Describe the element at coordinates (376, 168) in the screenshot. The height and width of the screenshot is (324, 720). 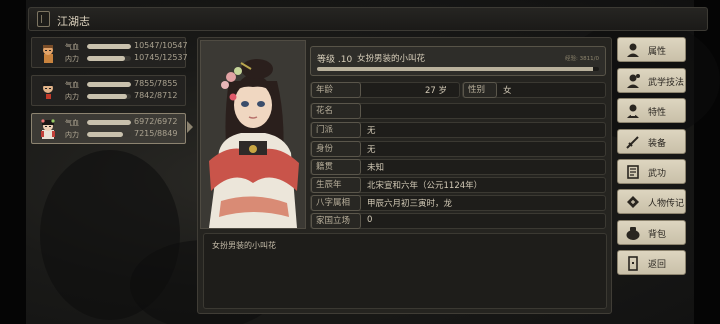
I see `field-value: 未知` at that location.